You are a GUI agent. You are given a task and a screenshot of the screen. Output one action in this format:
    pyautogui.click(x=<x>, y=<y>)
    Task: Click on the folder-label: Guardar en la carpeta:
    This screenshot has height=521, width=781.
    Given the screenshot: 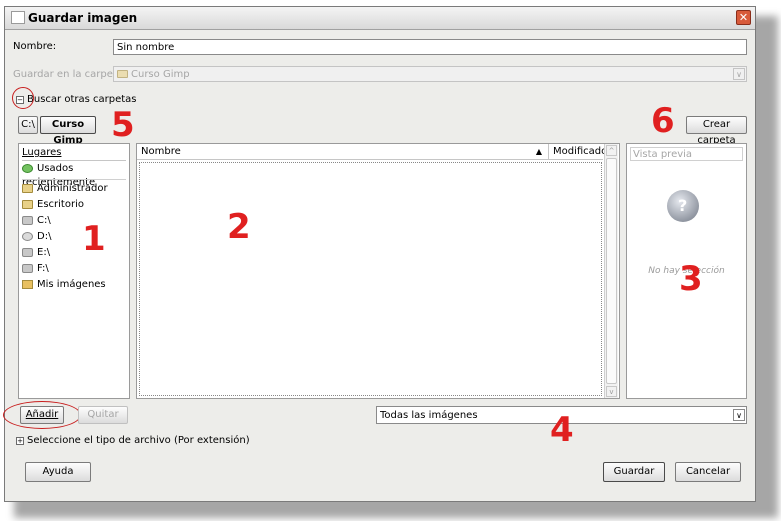 What is the action you would take?
    pyautogui.click(x=70, y=74)
    